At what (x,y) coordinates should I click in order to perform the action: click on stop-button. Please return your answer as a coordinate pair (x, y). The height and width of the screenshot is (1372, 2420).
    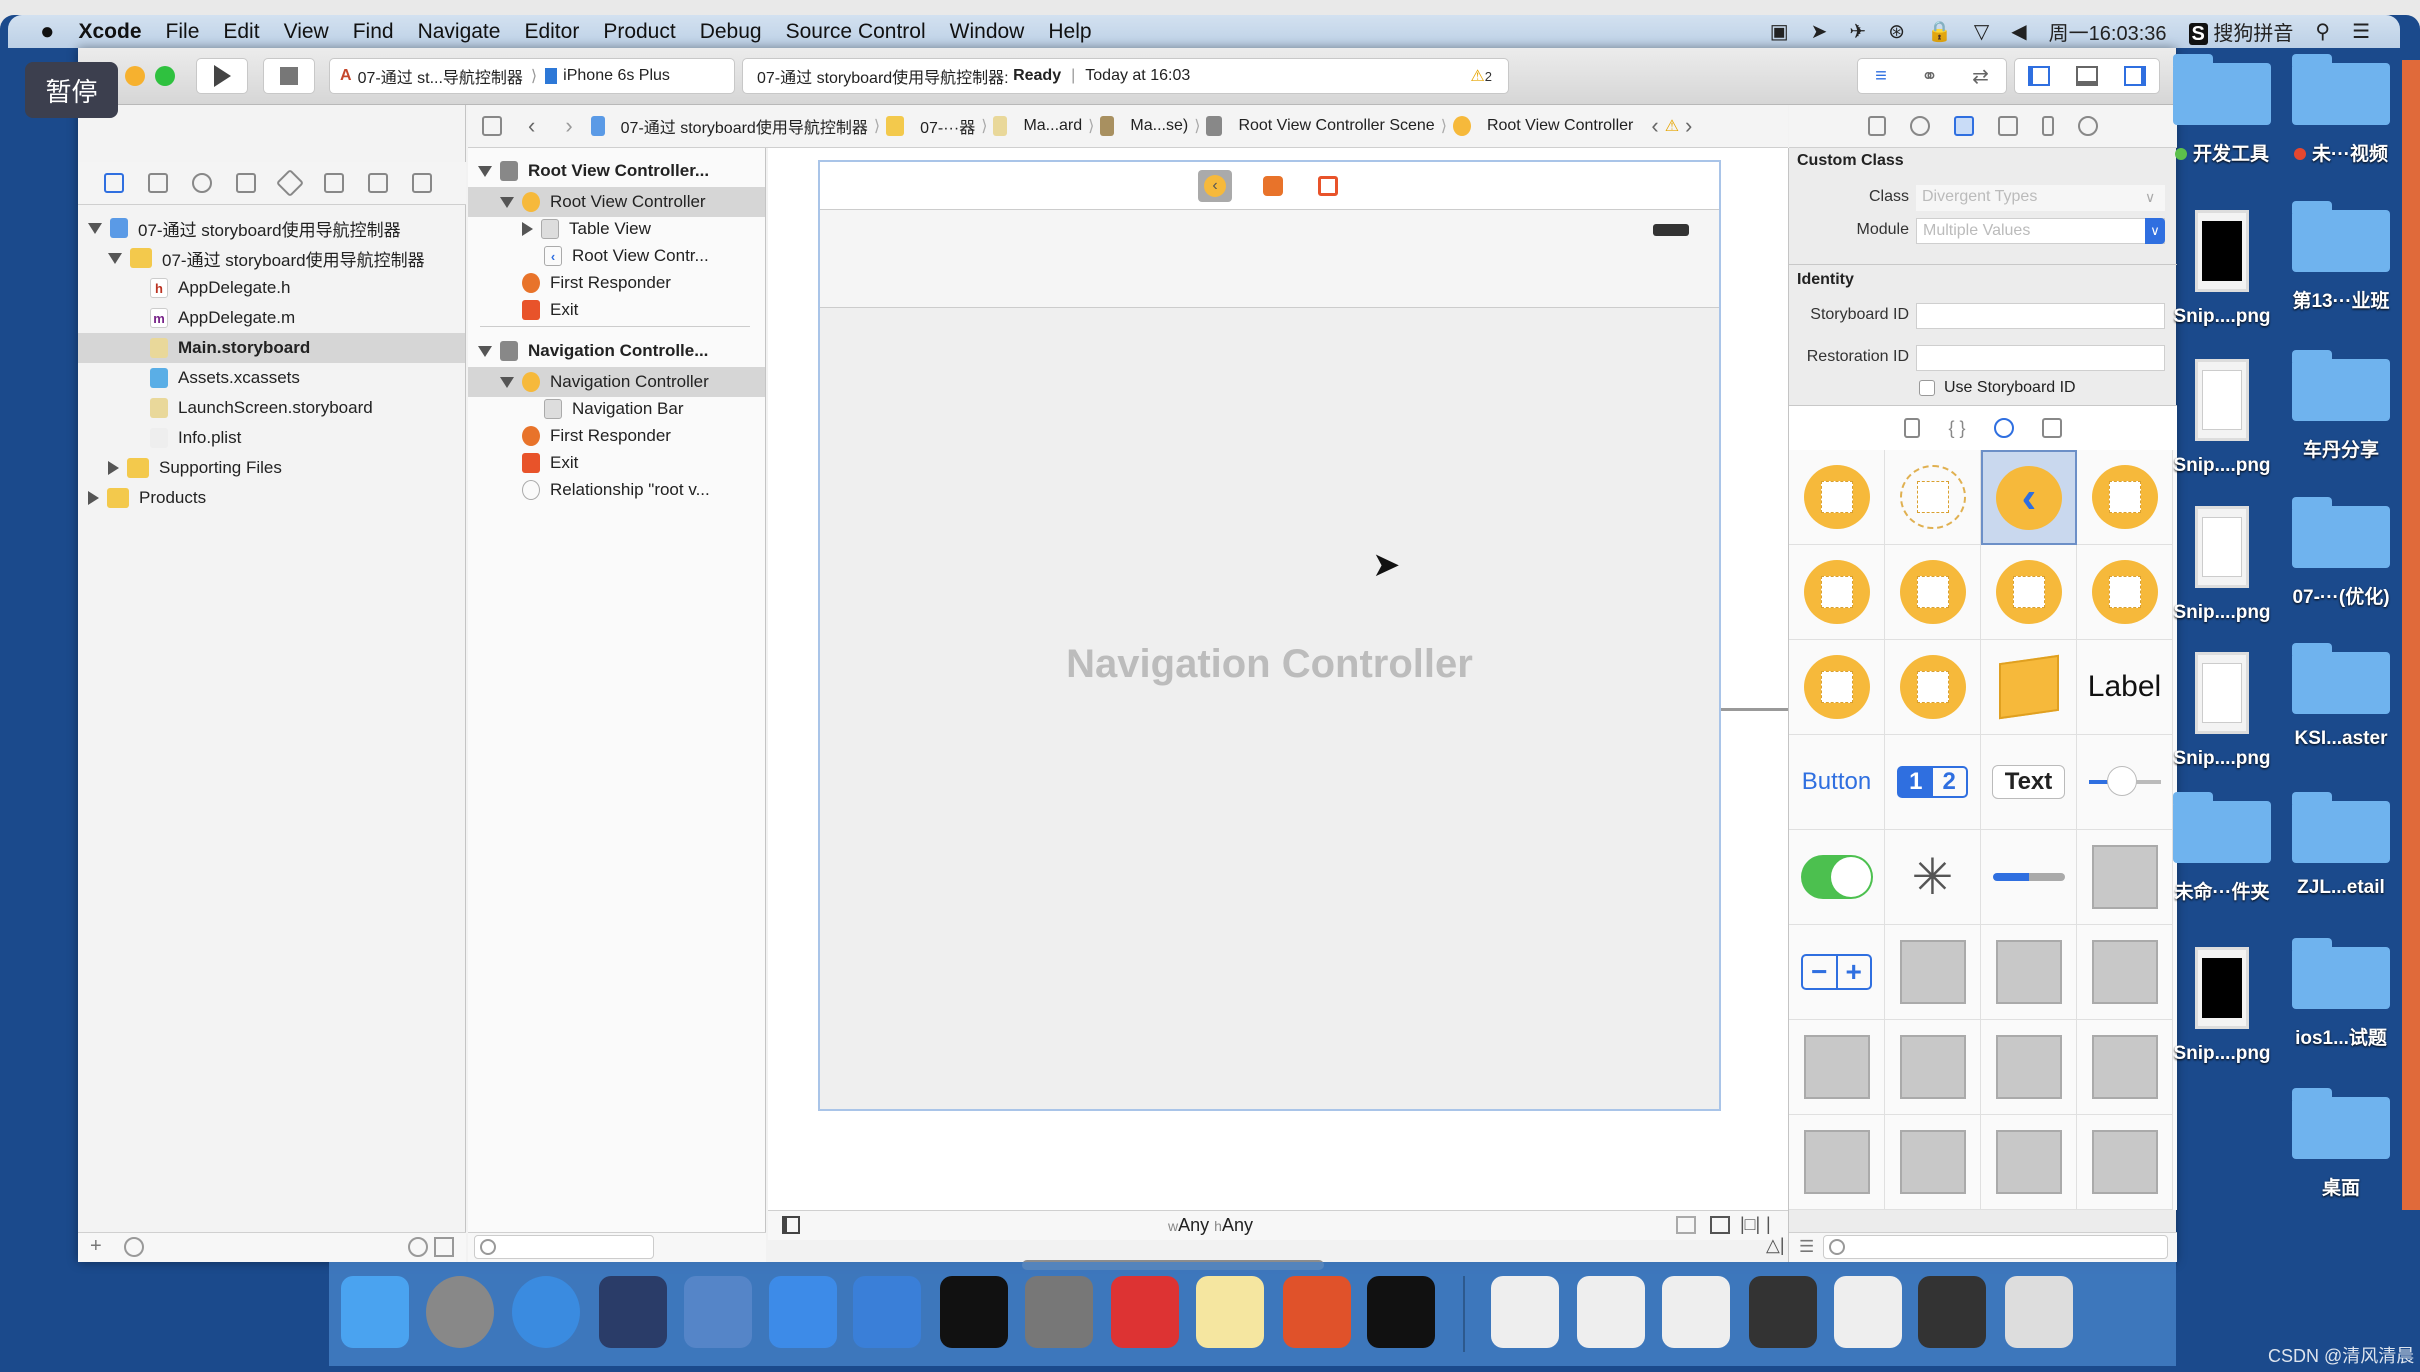
    Looking at the image, I should click on (289, 76).